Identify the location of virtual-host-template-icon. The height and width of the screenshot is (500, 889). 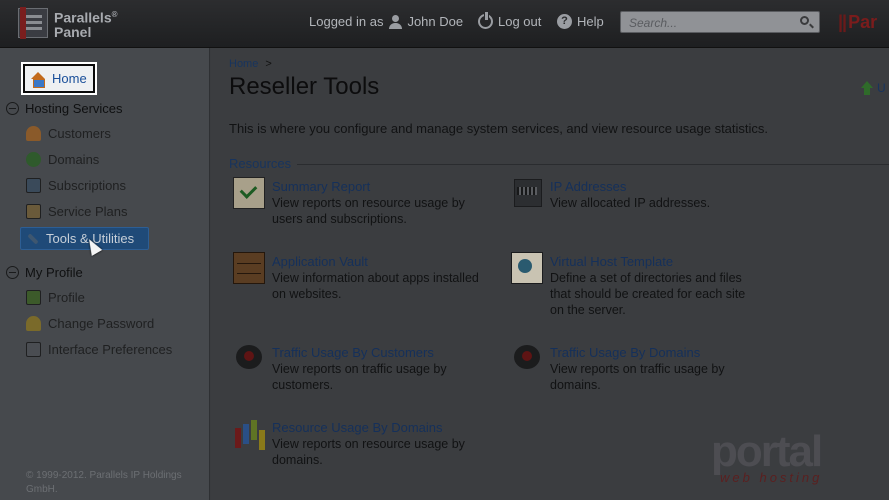
(527, 268).